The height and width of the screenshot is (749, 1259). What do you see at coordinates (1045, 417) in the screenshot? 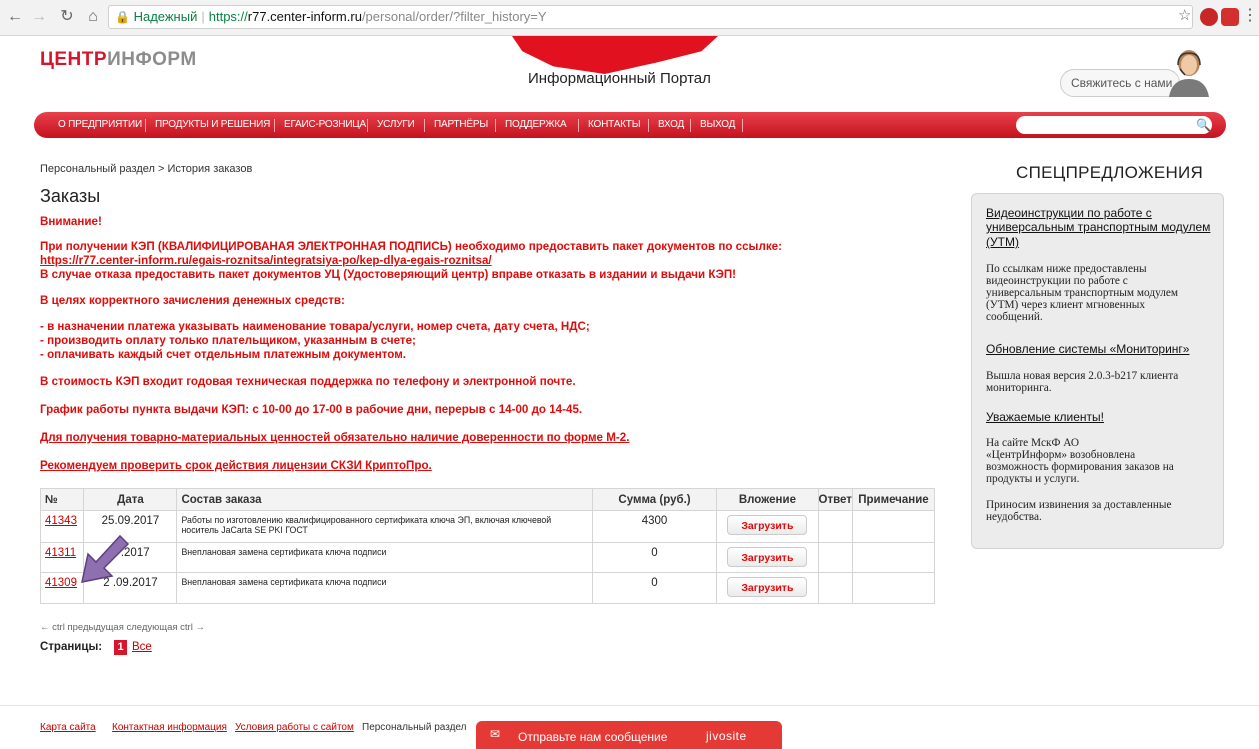
I see `sidebar-clients-link: Уважаемые клиенты!` at bounding box center [1045, 417].